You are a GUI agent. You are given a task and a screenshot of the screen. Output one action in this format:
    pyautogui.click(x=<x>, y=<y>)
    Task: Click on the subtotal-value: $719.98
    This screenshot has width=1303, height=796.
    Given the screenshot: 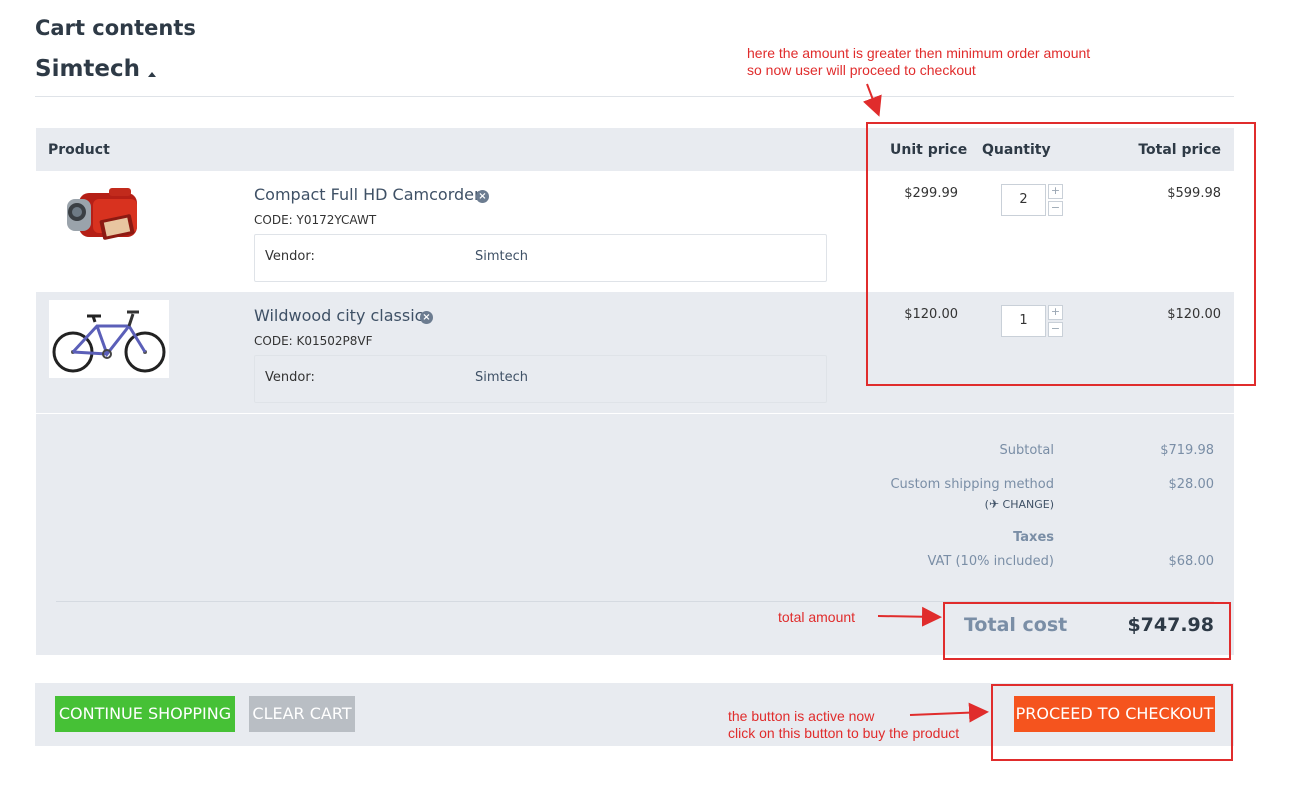 What is the action you would take?
    pyautogui.click(x=1187, y=450)
    